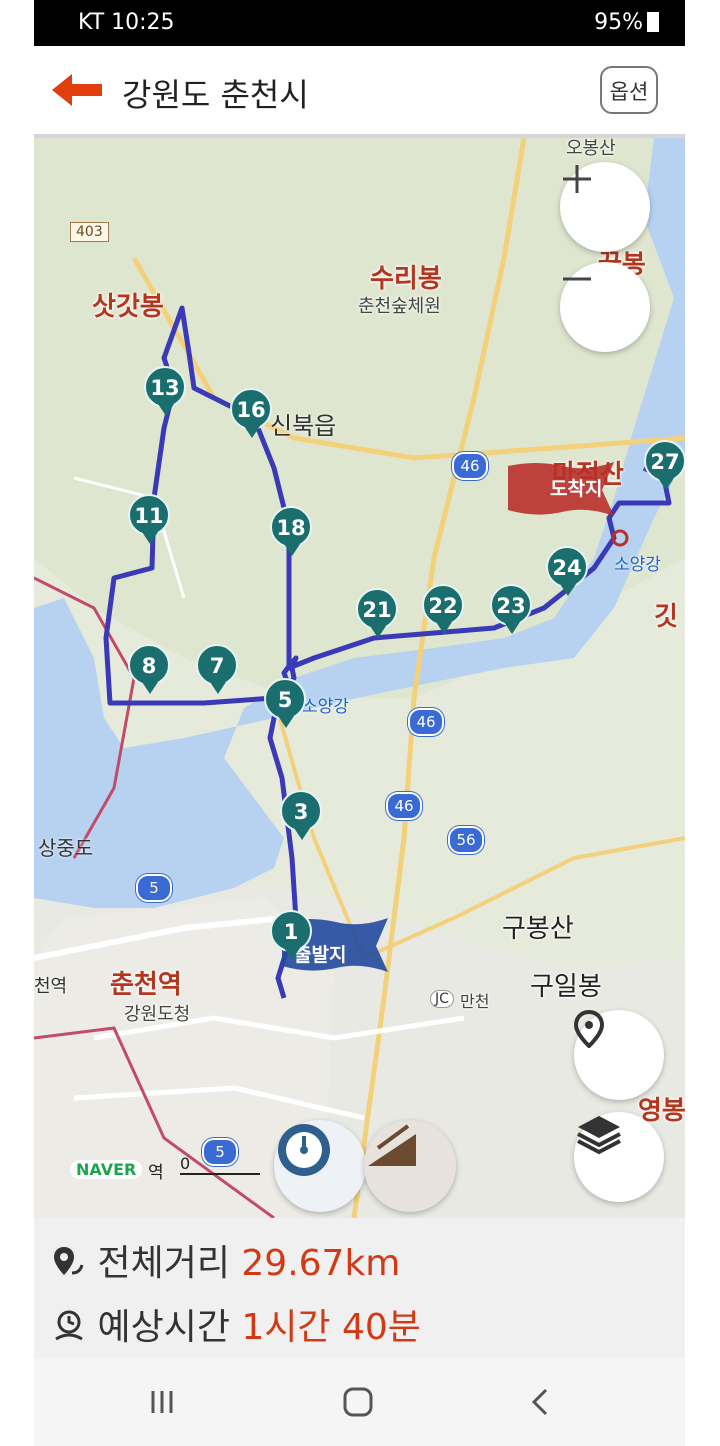  Describe the element at coordinates (303, 426) in the screenshot. I see `label-sinbuk: 신북읍` at that location.